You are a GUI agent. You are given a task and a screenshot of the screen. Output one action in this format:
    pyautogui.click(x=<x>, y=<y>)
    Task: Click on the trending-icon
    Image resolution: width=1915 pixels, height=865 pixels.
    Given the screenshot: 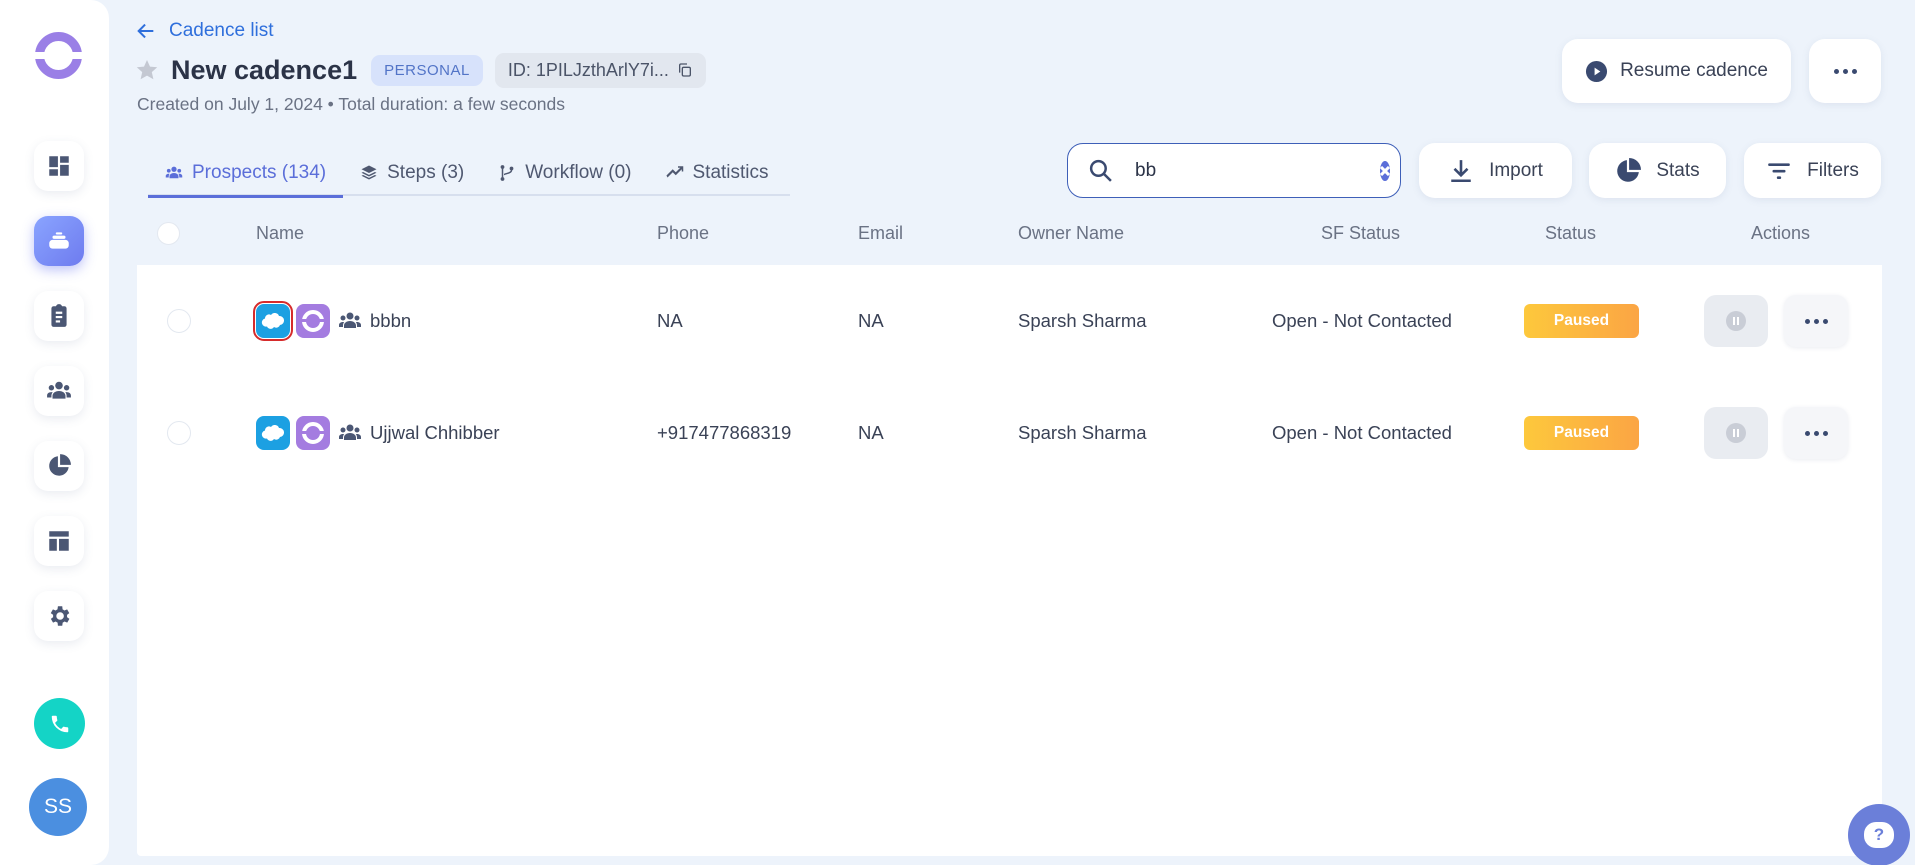 What is the action you would take?
    pyautogui.click(x=674, y=172)
    